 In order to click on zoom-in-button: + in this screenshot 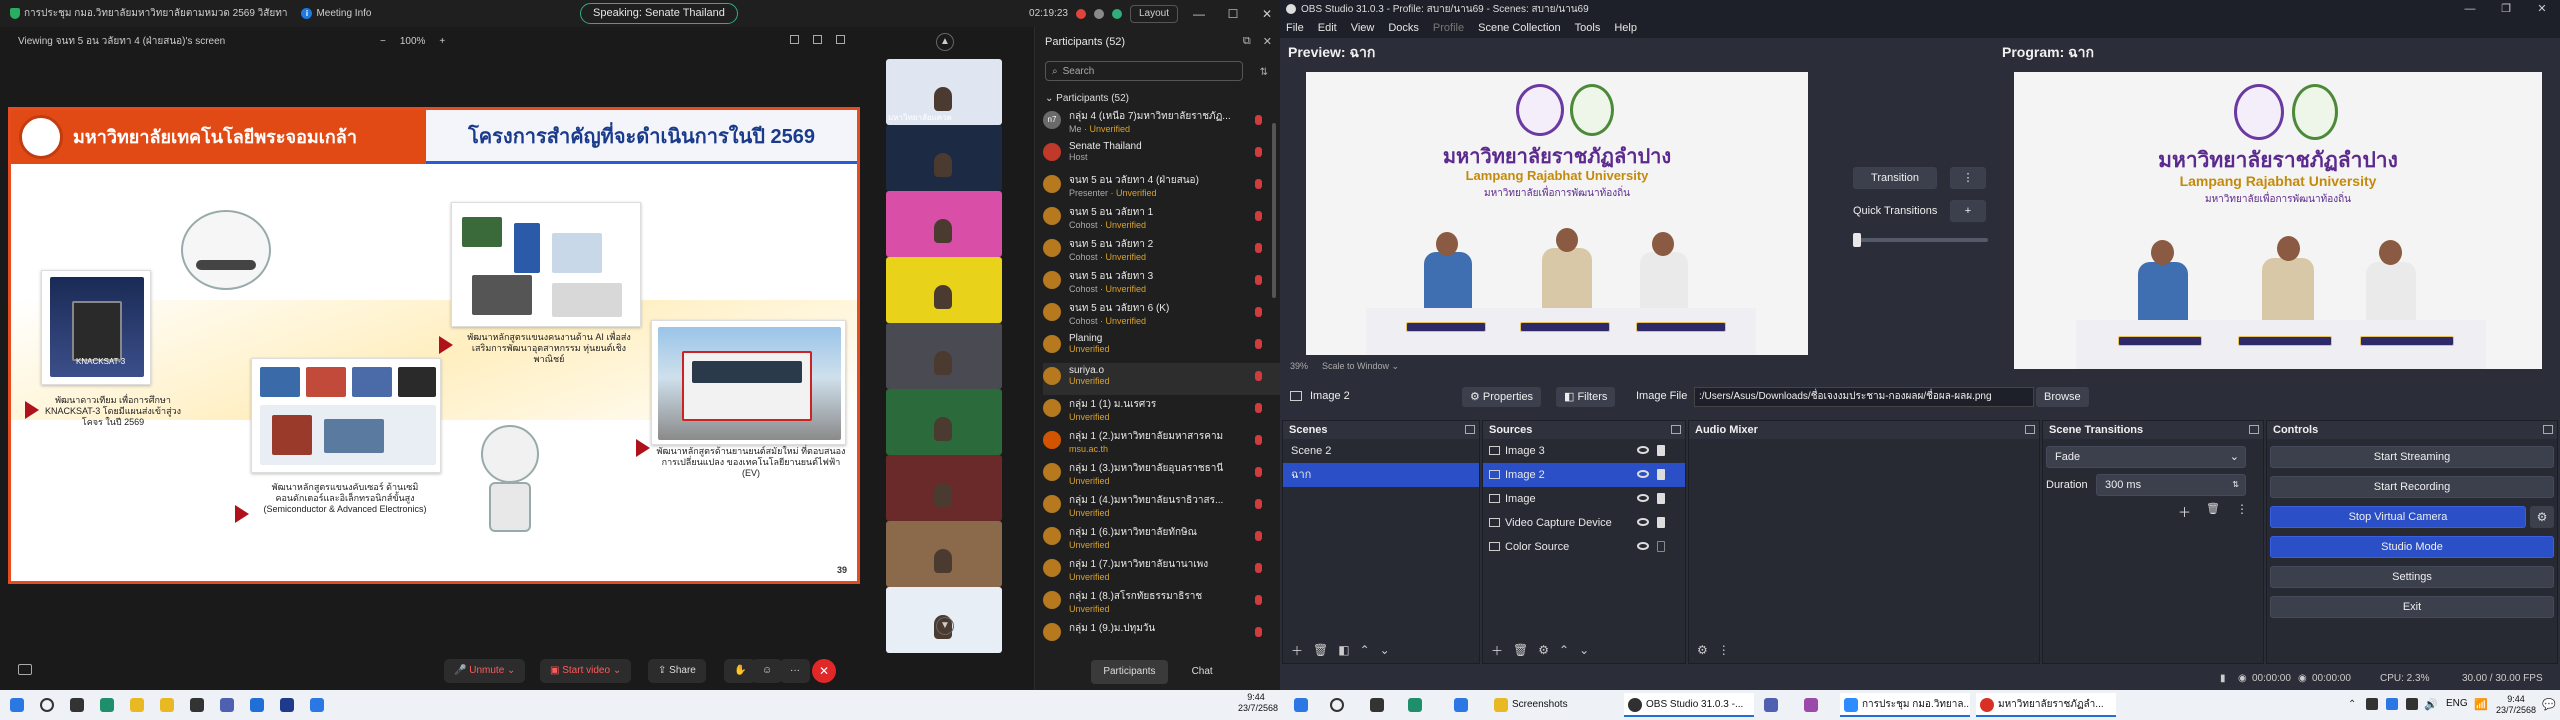, I will do `click(442, 41)`.